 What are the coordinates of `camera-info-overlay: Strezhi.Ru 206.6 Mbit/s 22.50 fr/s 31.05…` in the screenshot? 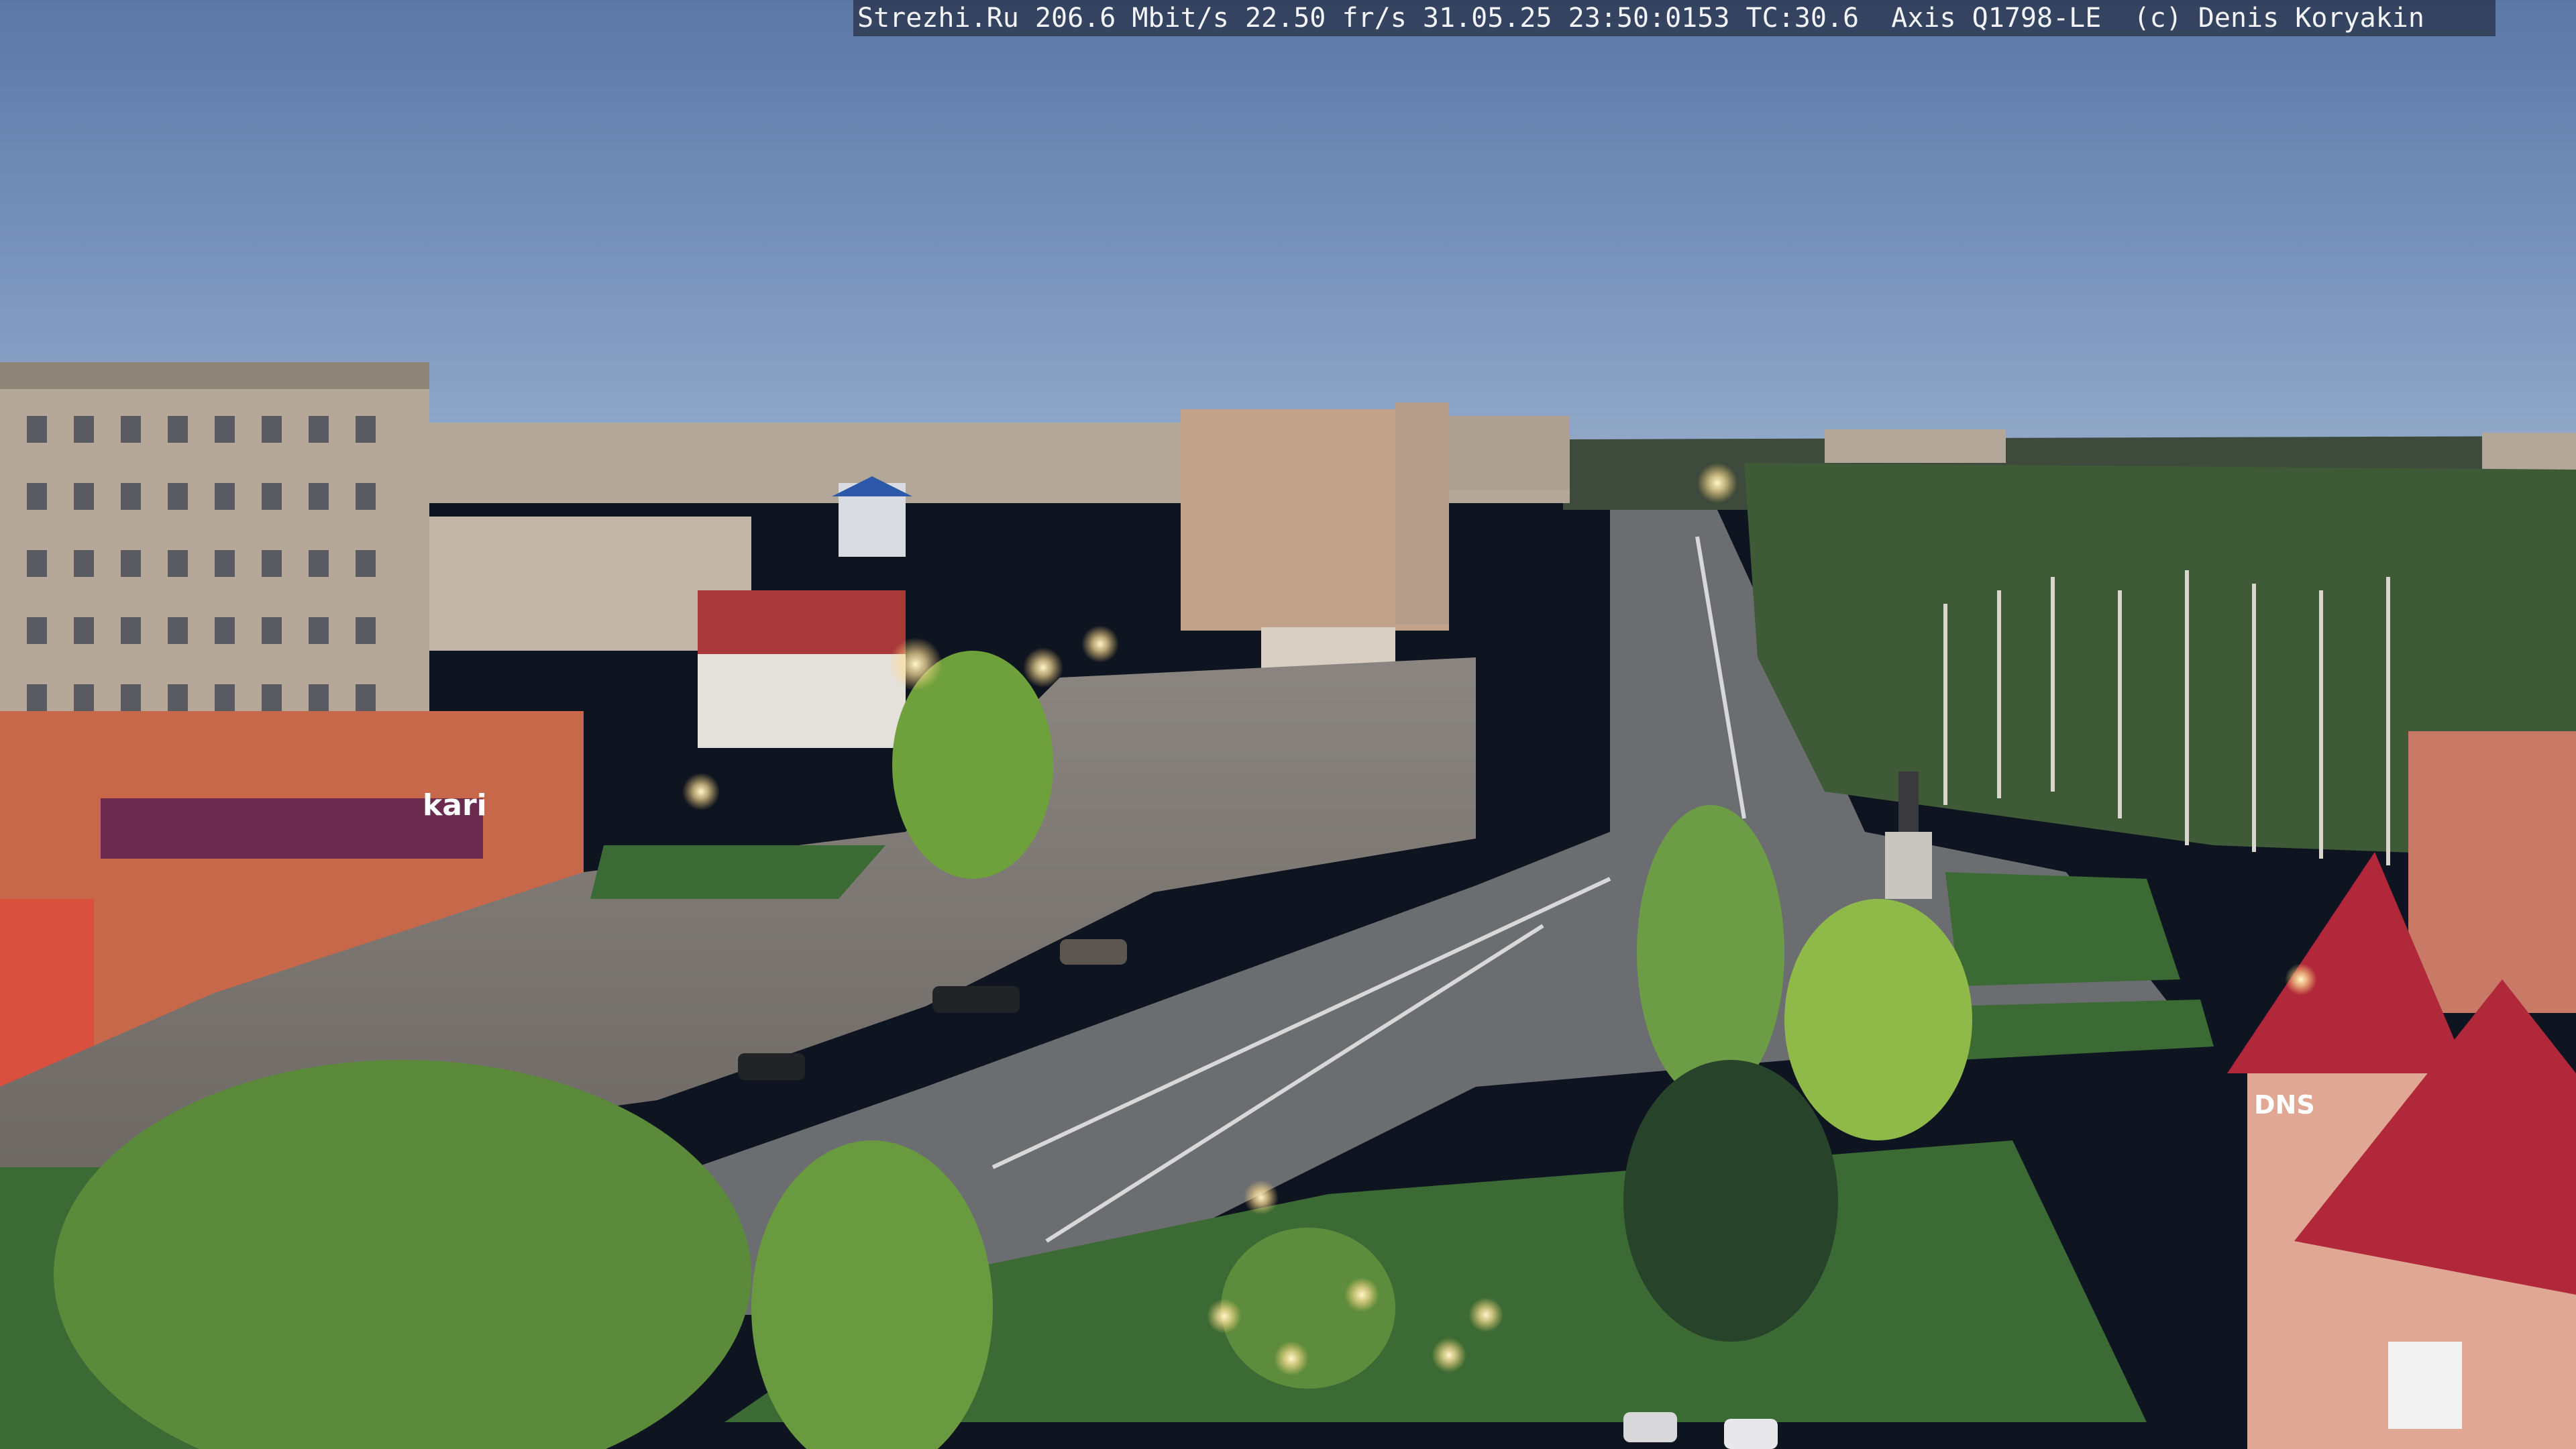 It's located at (1674, 18).